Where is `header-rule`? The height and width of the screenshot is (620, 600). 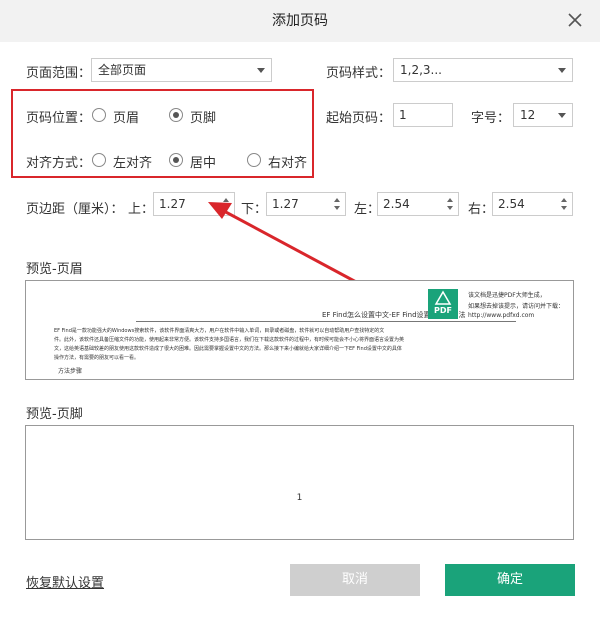 header-rule is located at coordinates (326, 321).